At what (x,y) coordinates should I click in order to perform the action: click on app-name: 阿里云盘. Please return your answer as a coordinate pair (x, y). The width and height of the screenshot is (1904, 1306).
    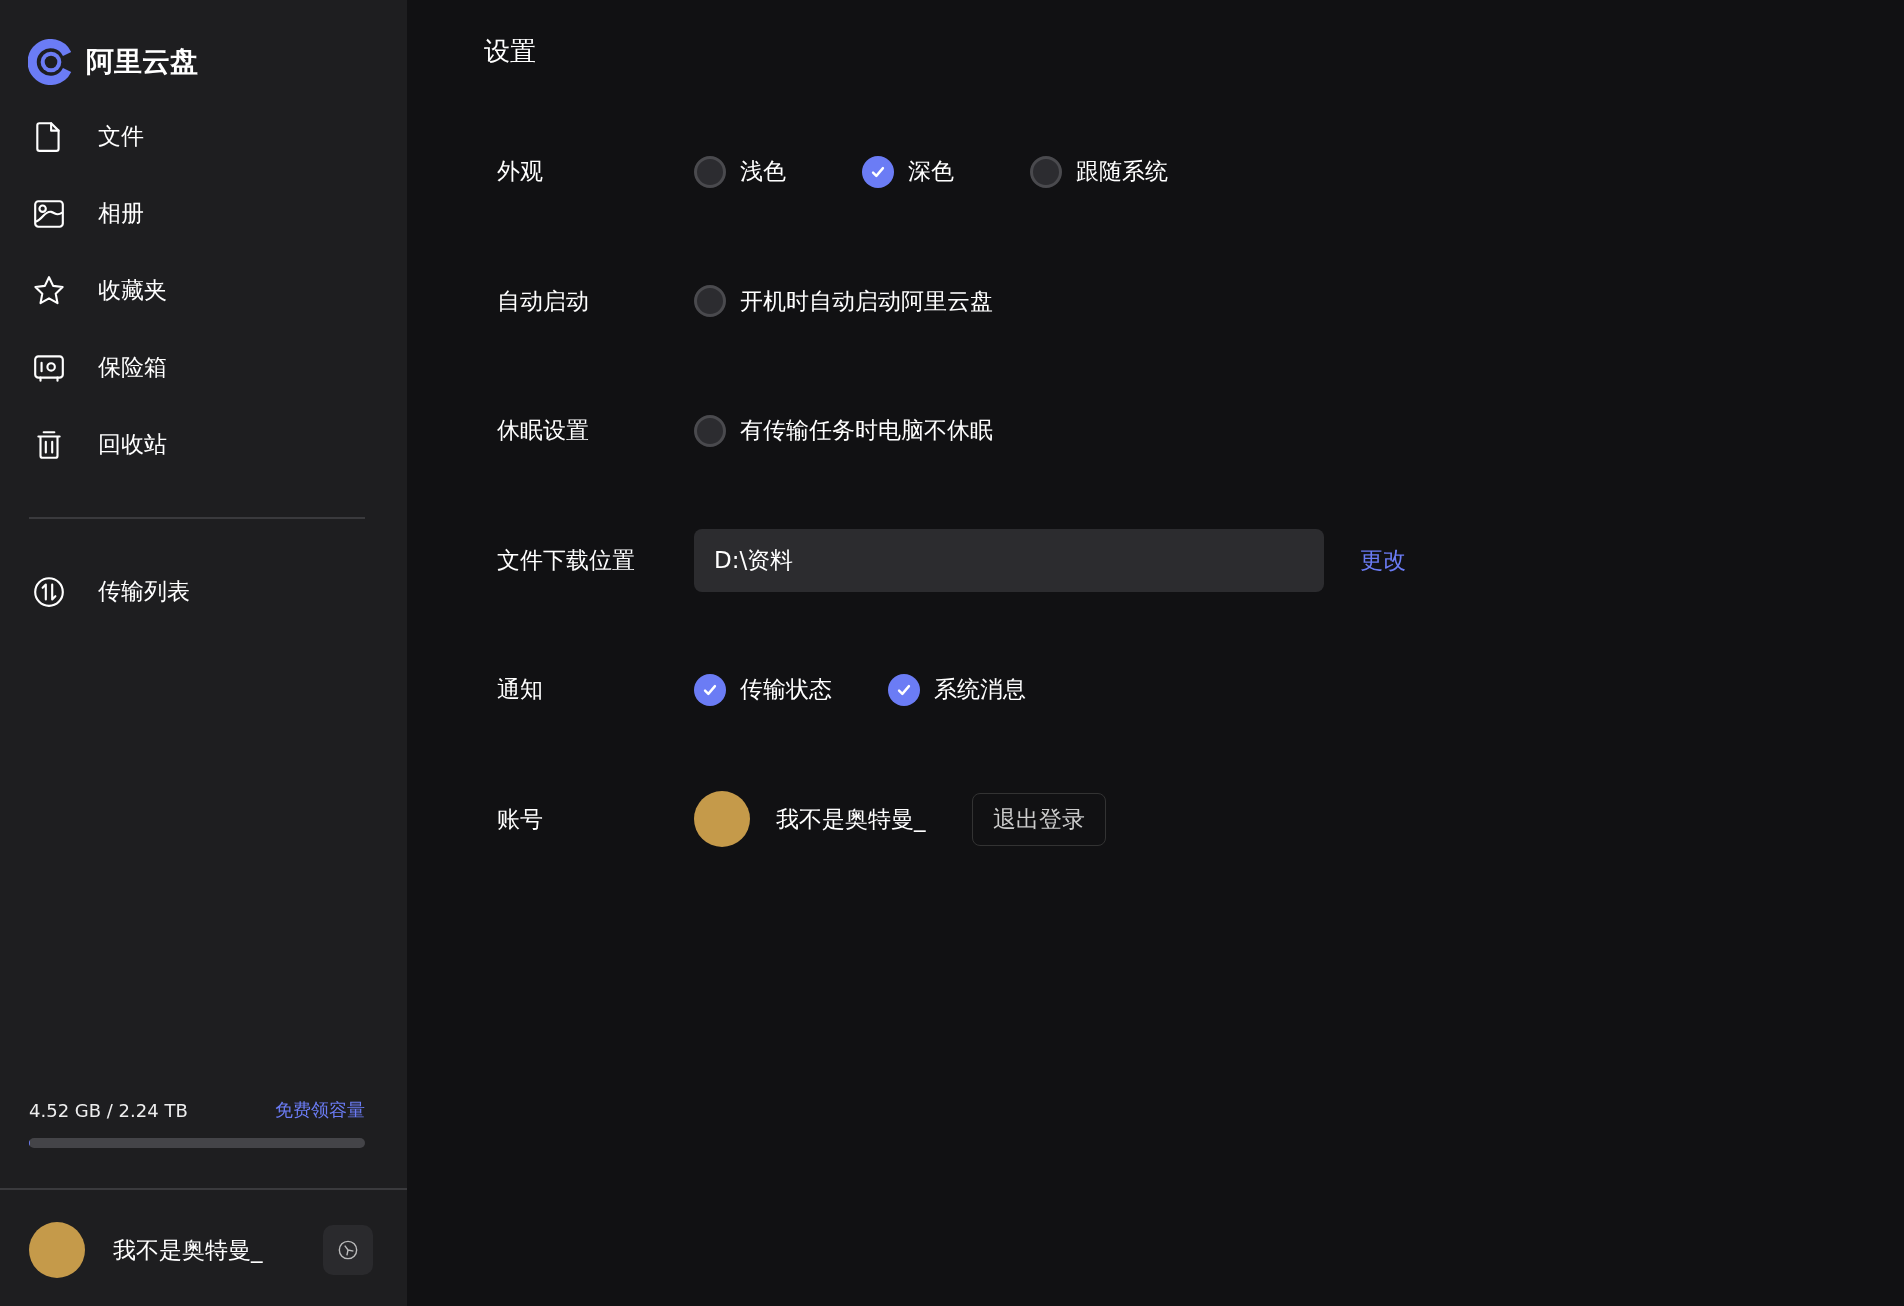
    Looking at the image, I should click on (142, 62).